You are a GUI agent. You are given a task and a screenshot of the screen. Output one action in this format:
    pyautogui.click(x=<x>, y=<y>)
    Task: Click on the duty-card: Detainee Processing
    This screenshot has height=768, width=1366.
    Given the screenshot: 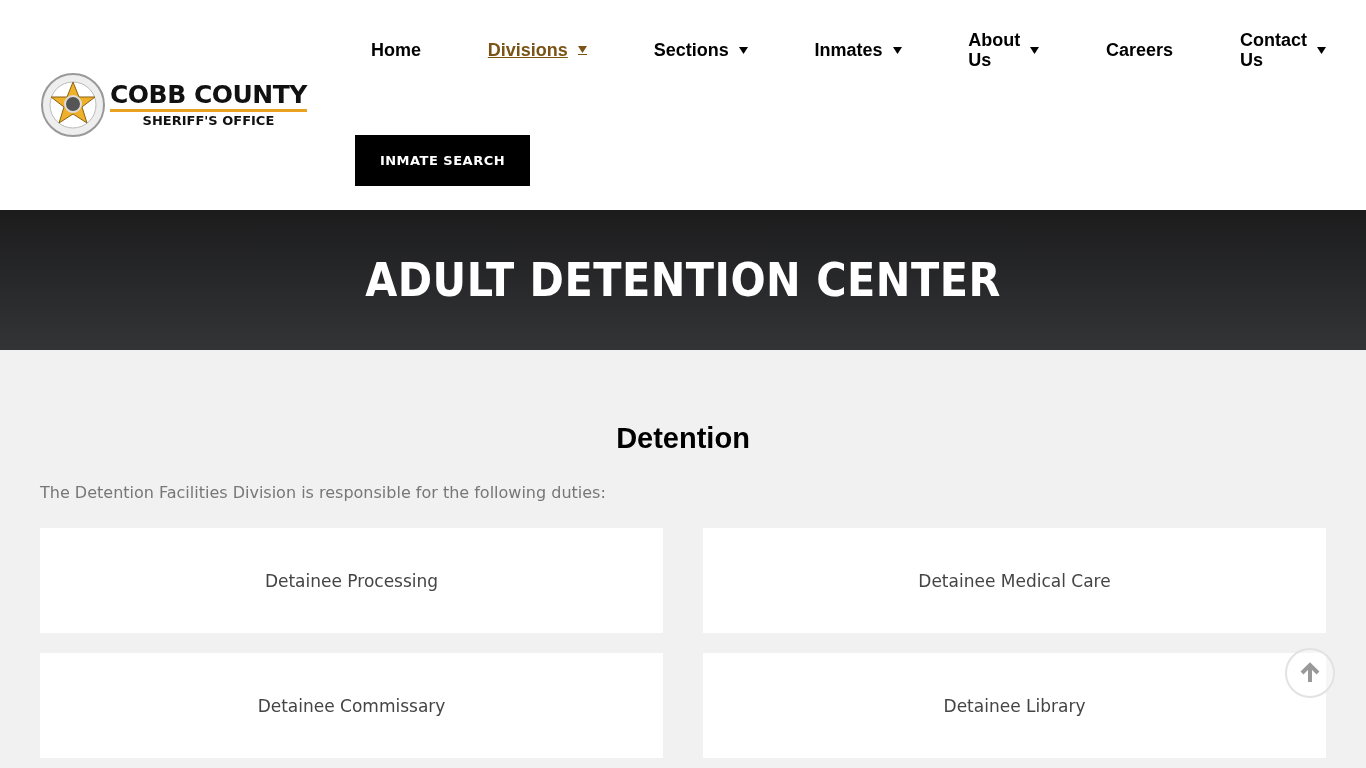 What is the action you would take?
    pyautogui.click(x=351, y=580)
    